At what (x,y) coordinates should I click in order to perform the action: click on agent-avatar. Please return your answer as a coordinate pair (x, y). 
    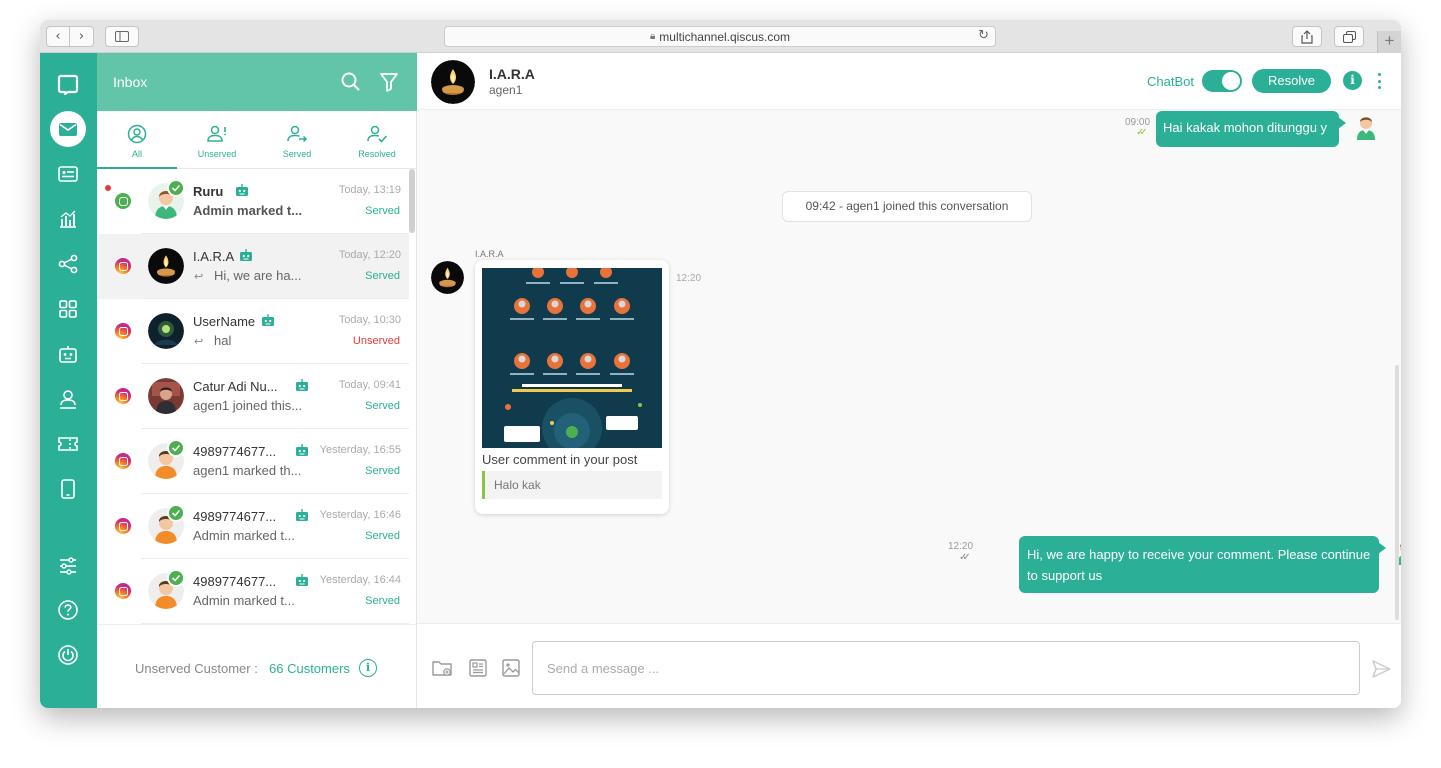
    Looking at the image, I should click on (1366, 127).